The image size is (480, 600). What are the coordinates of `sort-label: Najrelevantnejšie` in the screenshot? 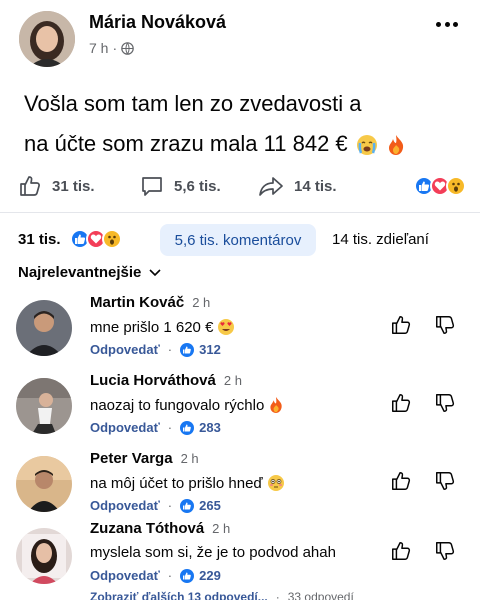 It's located at (80, 272).